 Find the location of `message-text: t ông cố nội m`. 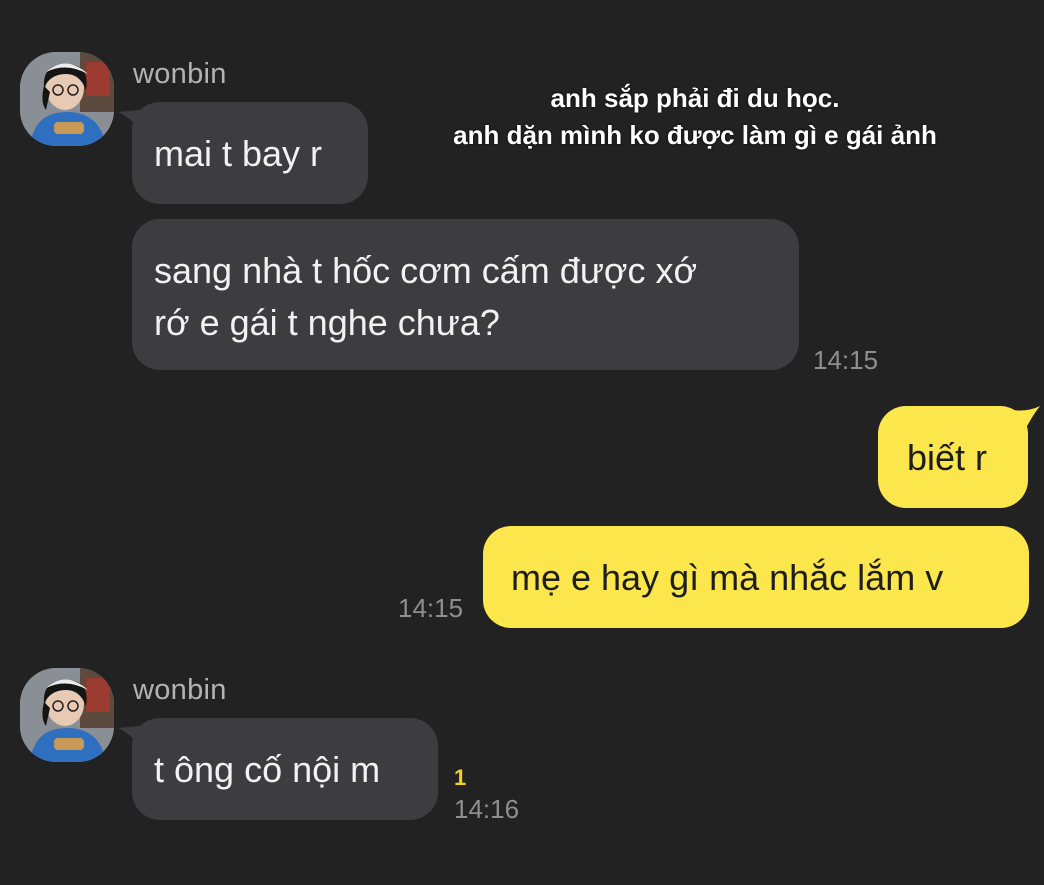

message-text: t ông cố nội m is located at coordinates (267, 769).